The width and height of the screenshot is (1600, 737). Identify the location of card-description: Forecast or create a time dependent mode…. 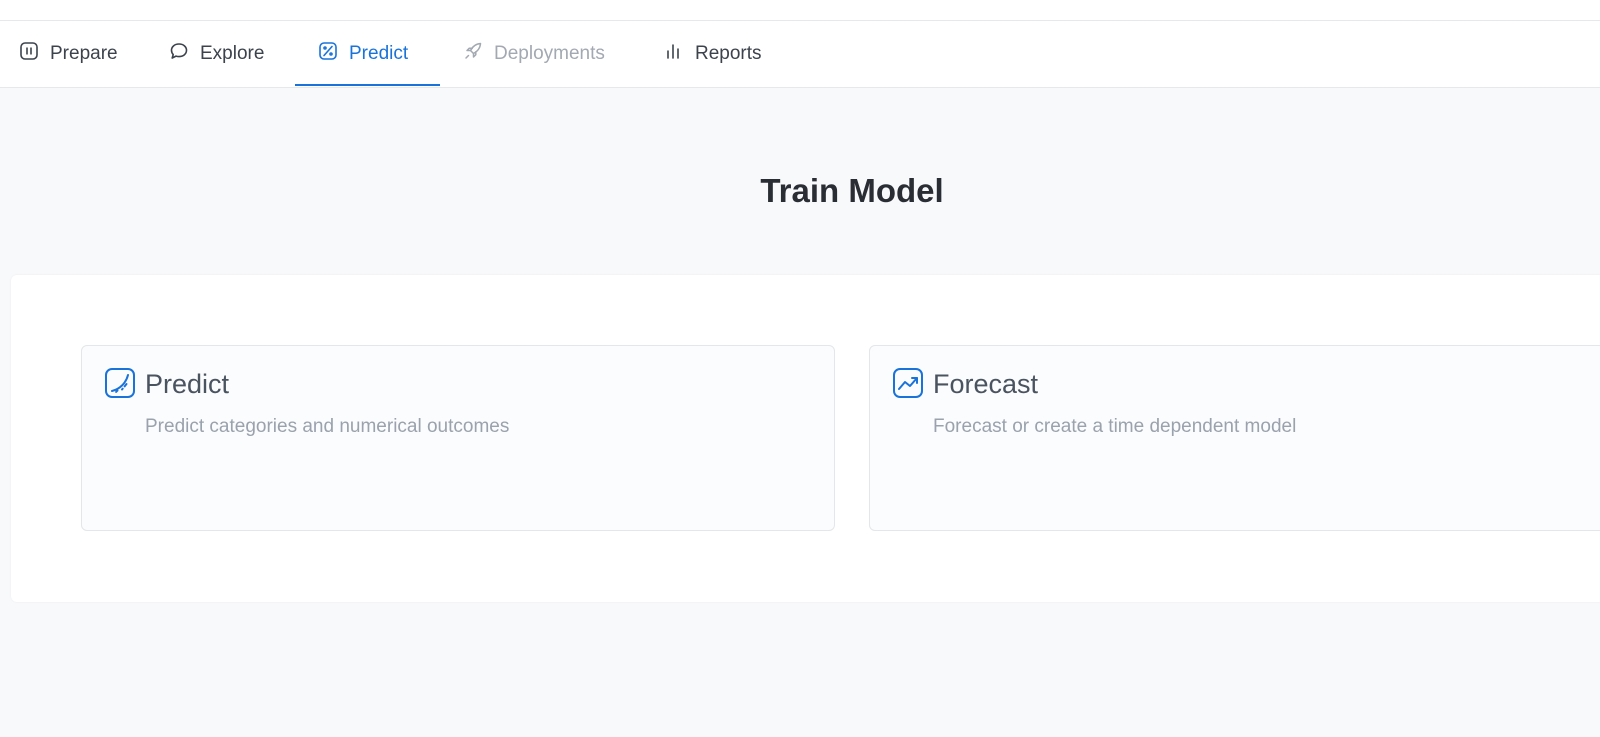
(1115, 426).